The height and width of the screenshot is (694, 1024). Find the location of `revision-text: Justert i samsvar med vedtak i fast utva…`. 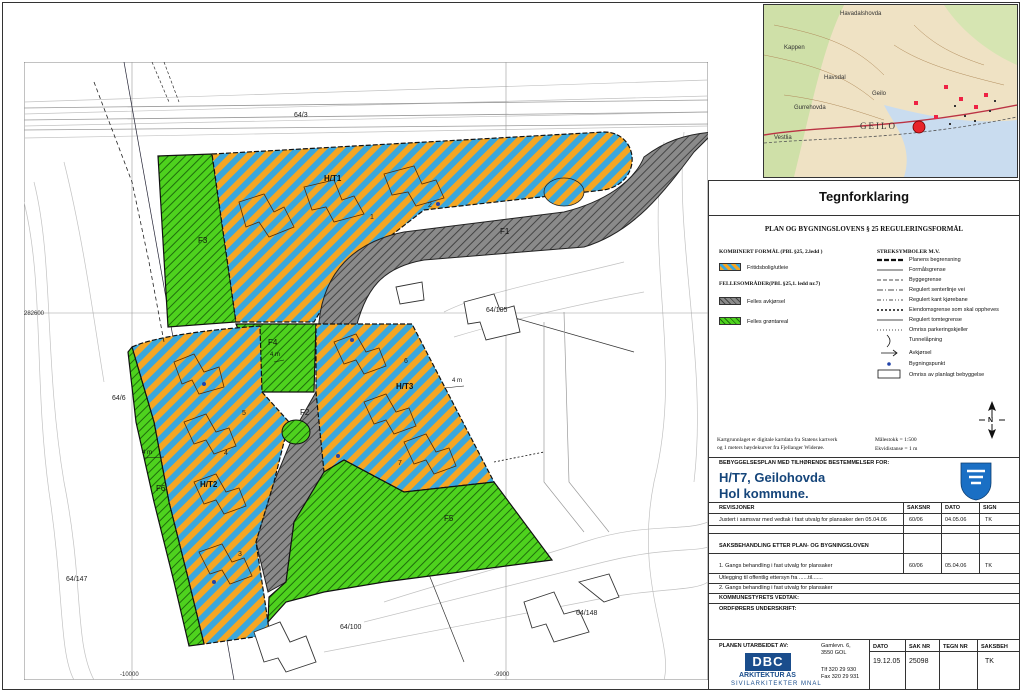

revision-text: Justert i samsvar med vedtak i fast utva… is located at coordinates (803, 520).